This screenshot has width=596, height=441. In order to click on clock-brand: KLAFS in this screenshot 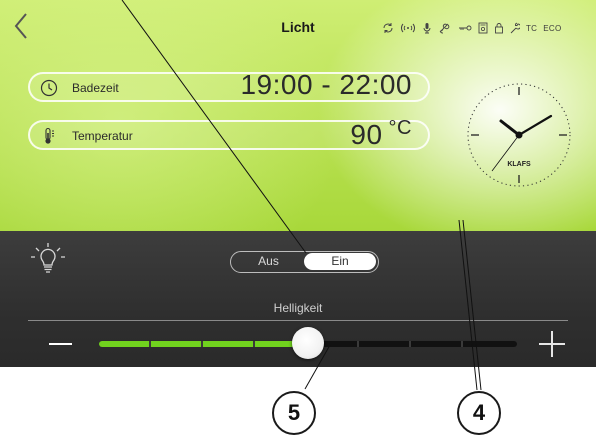, I will do `click(519, 164)`.